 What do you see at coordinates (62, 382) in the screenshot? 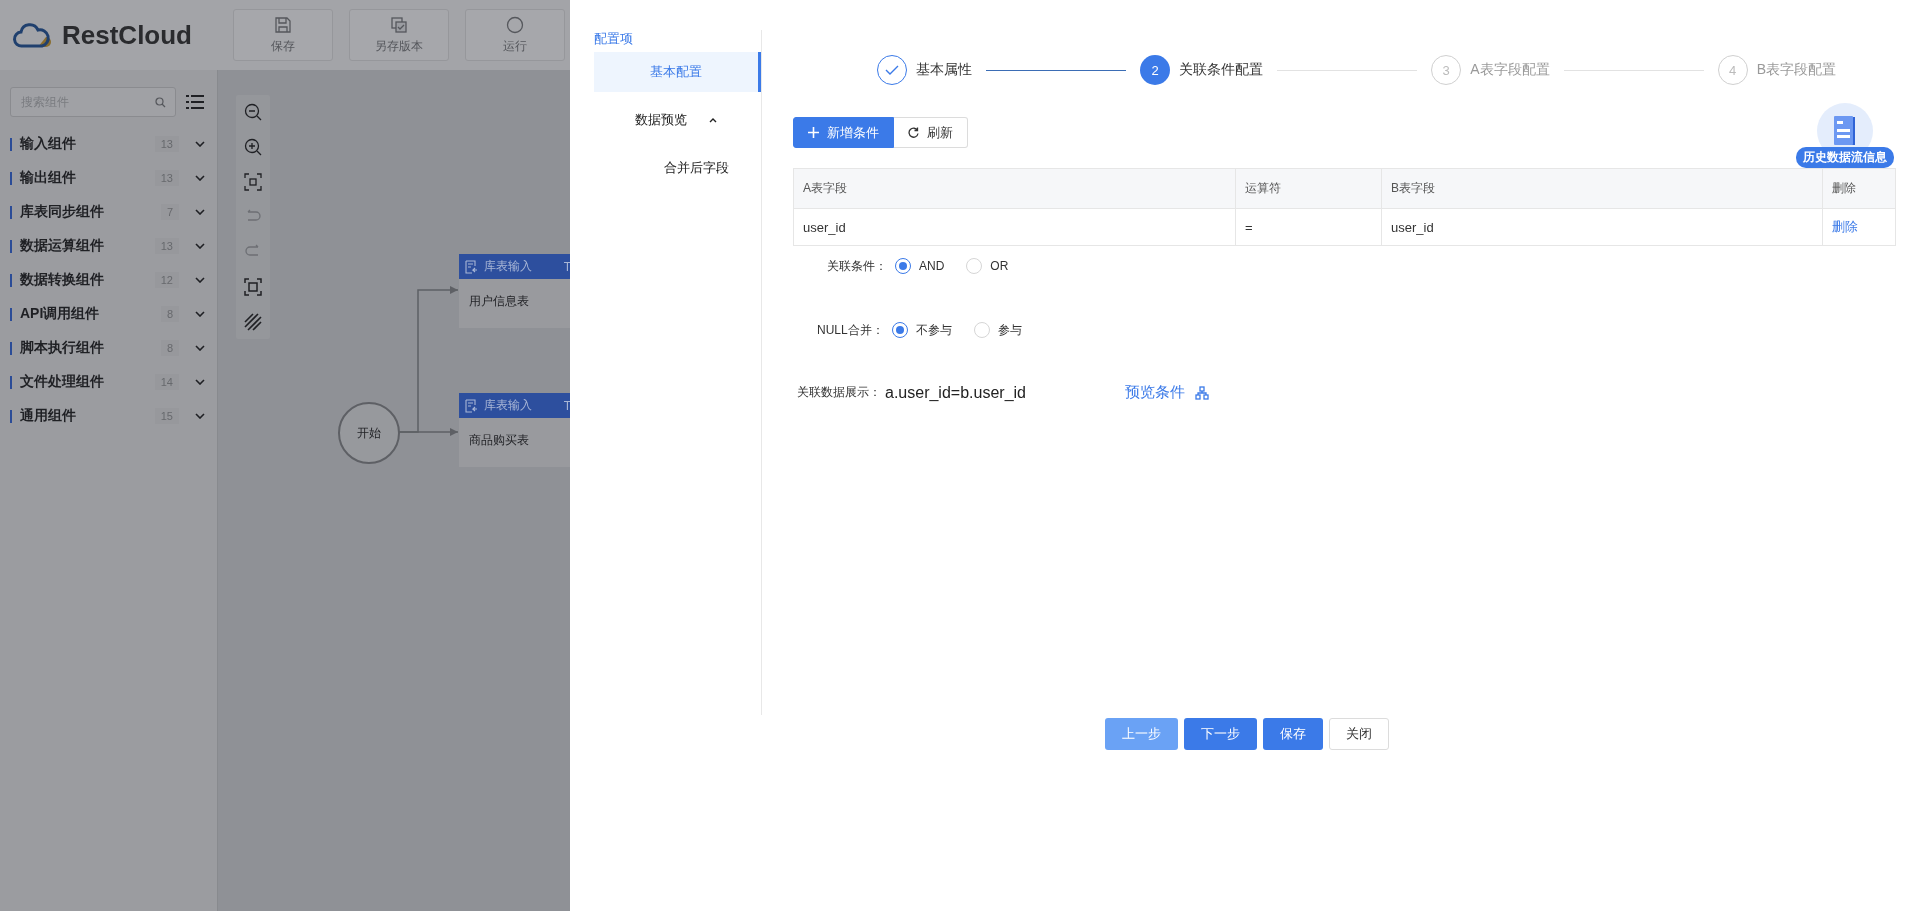
I see `category-label: 文件处理组件` at bounding box center [62, 382].